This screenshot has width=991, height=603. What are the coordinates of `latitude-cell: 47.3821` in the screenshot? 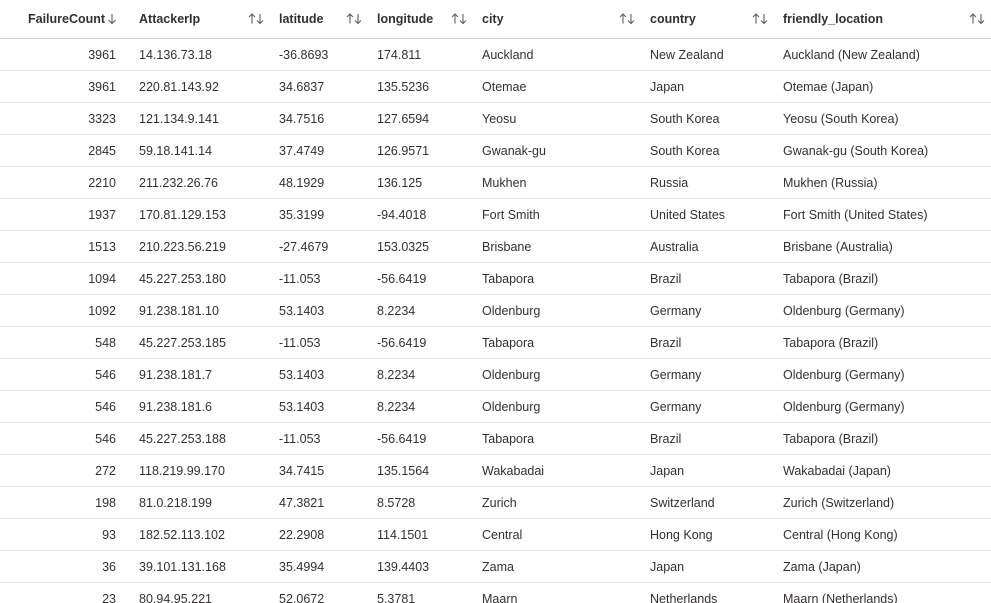 It's located at (319, 502).